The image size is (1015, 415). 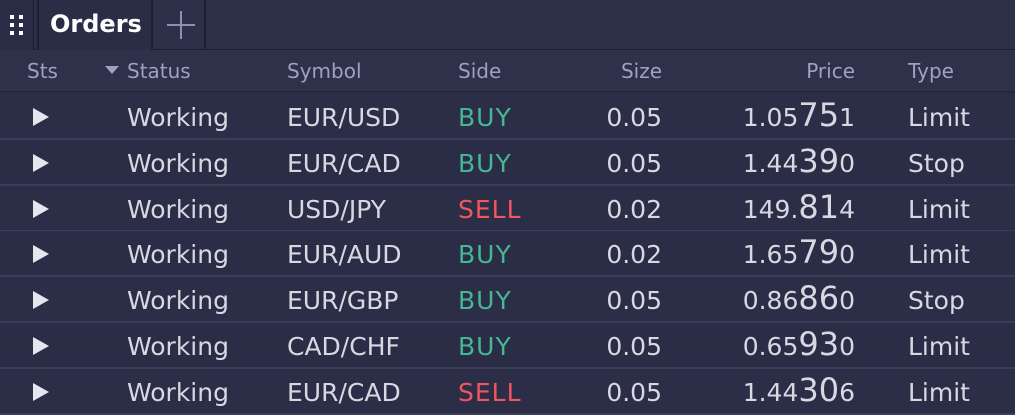 I want to click on price-cell: 0.86860, so click(x=798, y=298).